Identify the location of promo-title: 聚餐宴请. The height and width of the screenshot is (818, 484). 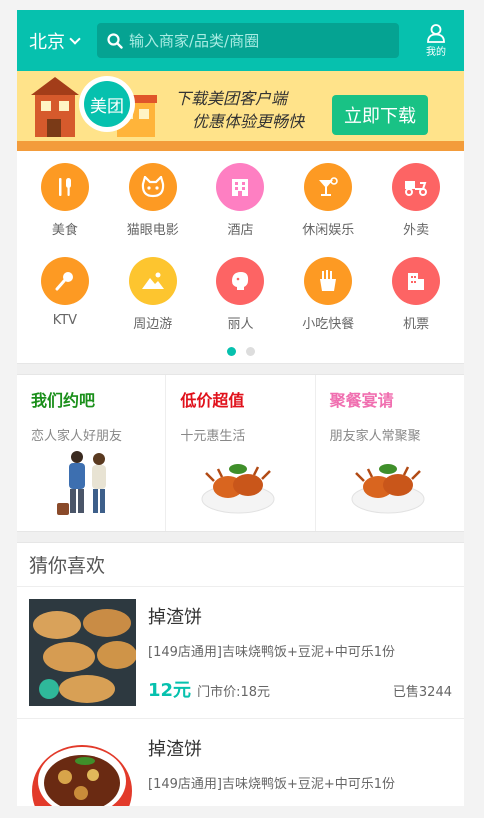
(361, 400).